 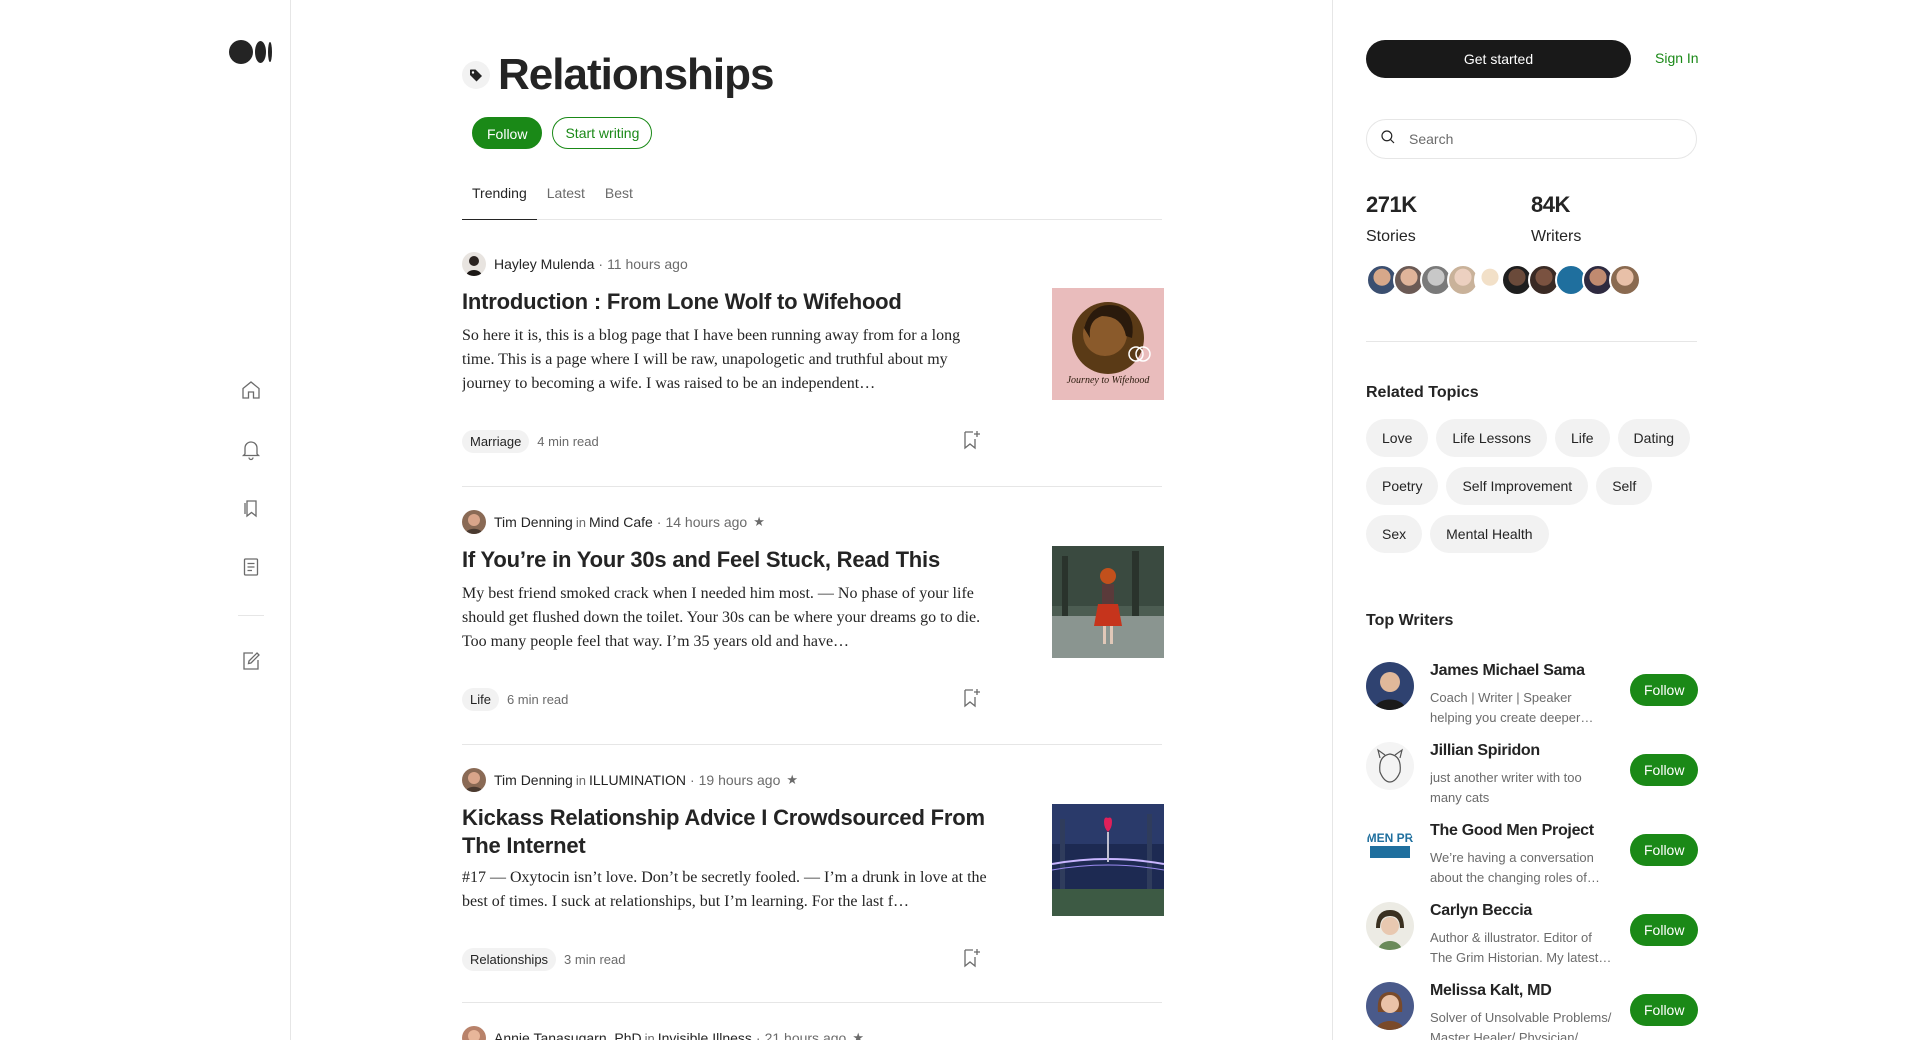 I want to click on topic-chip: Self Improvement, so click(x=1517, y=486).